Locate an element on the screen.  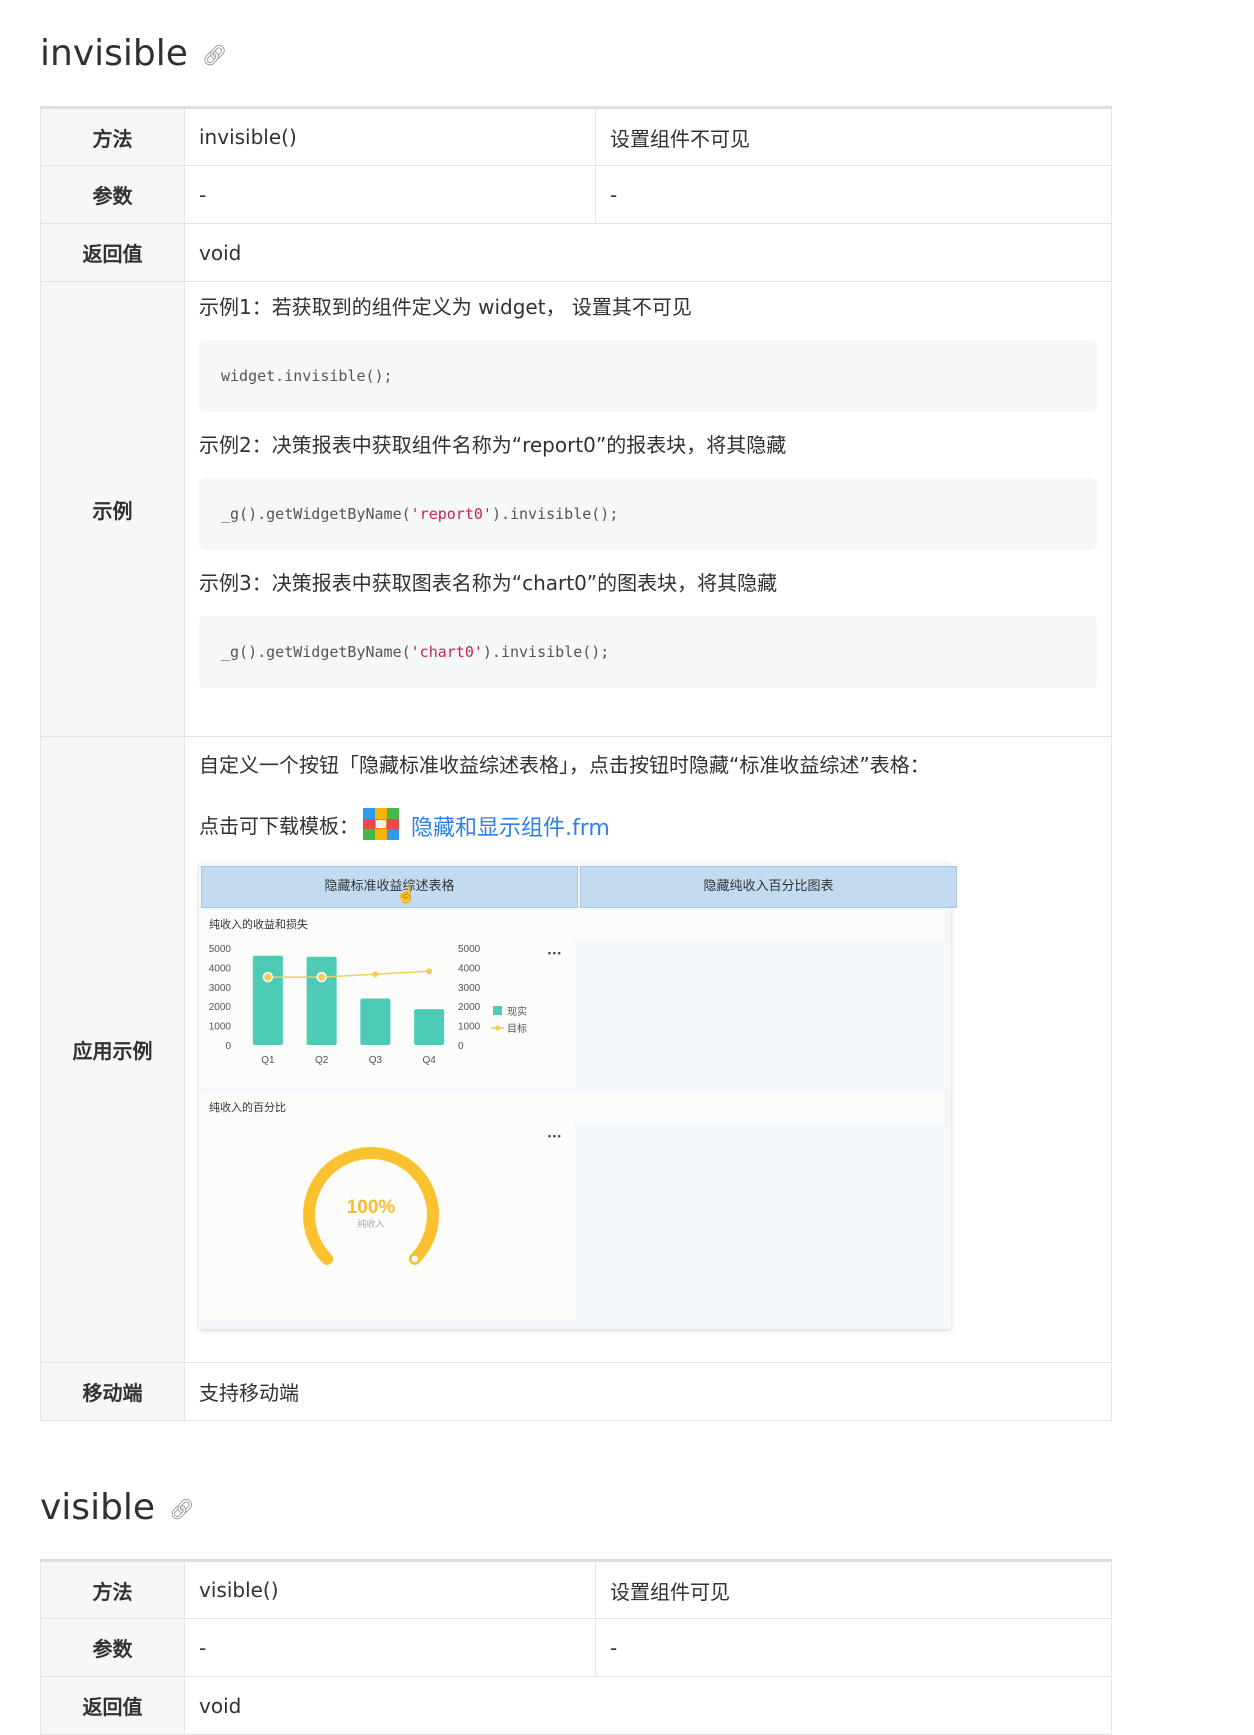
method-desc: 设置组件不可见 is located at coordinates (853, 136).